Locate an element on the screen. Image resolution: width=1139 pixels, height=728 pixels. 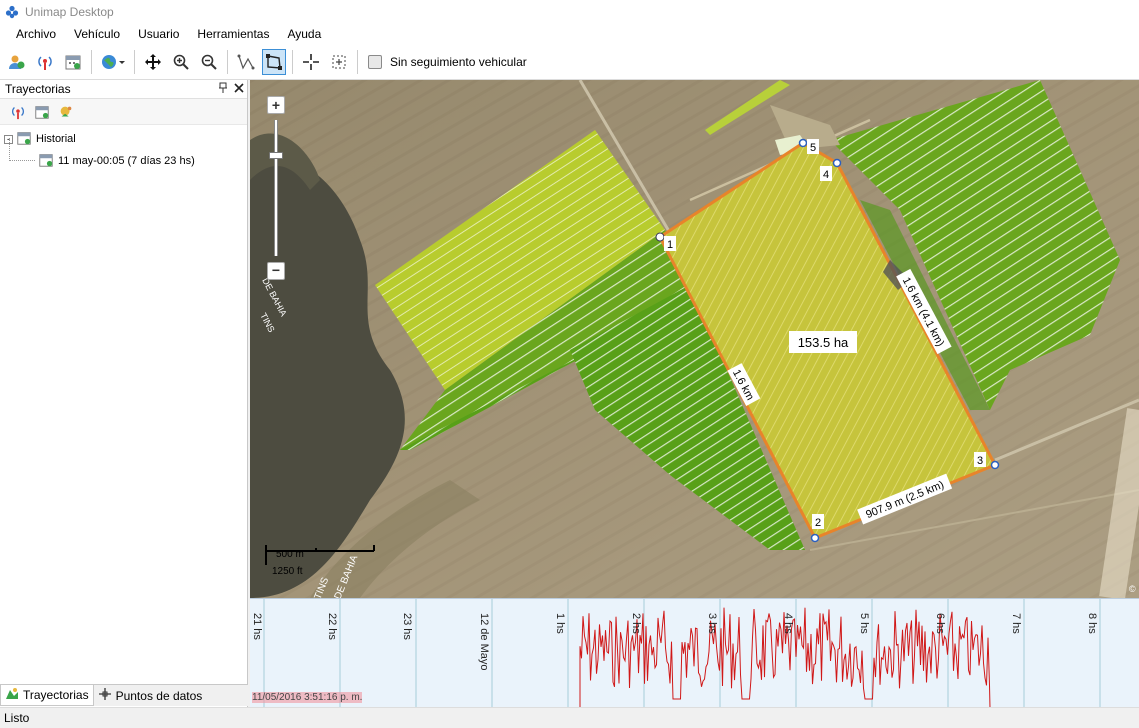
menu-ayuda: Ayuda is located at coordinates (304, 34).